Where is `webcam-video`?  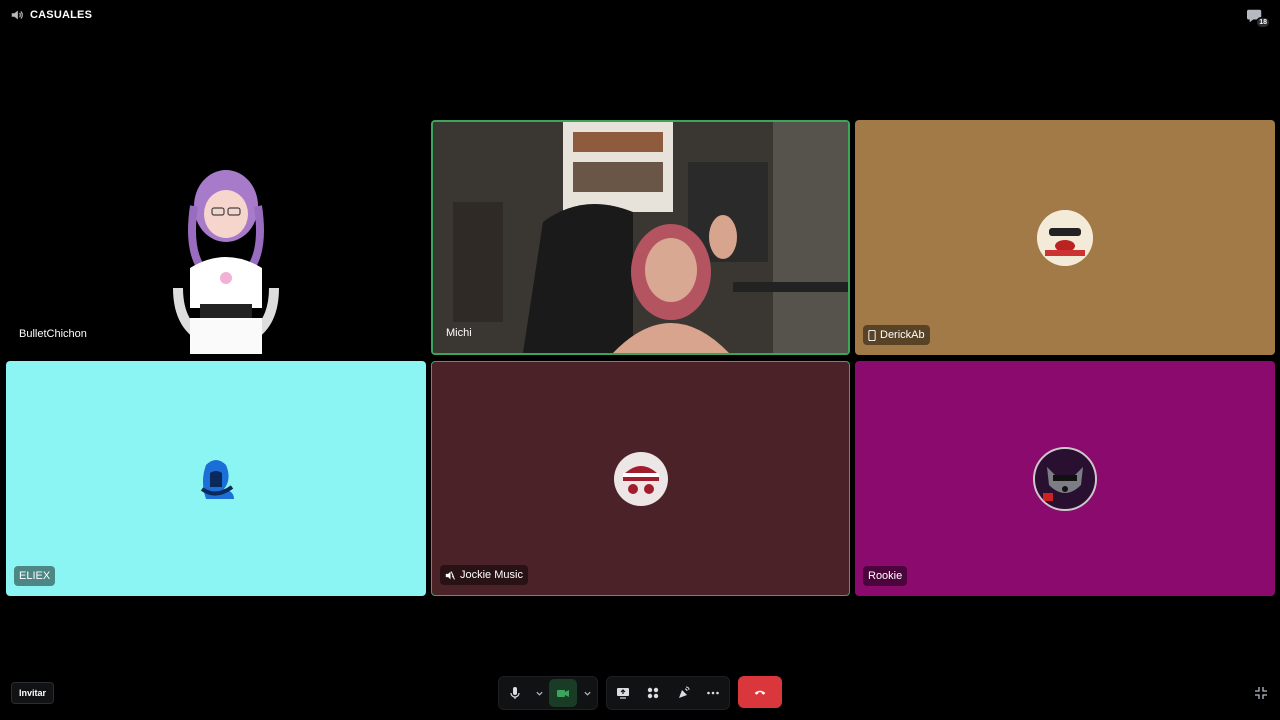
webcam-video is located at coordinates (640, 237).